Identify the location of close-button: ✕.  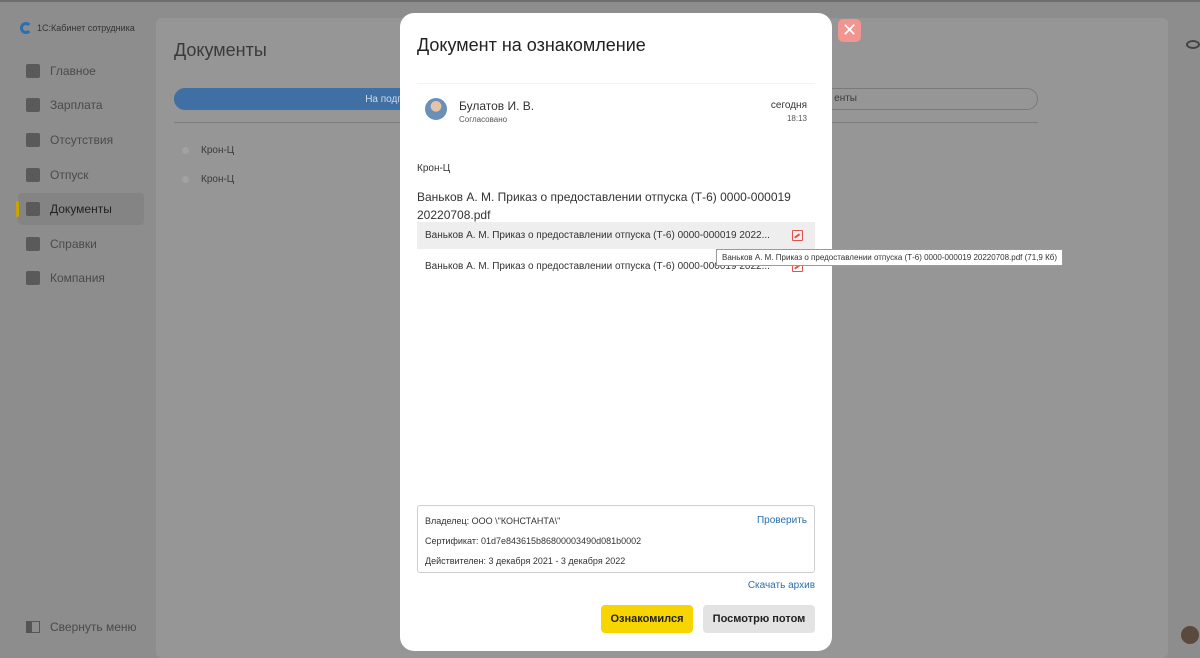
(849, 30).